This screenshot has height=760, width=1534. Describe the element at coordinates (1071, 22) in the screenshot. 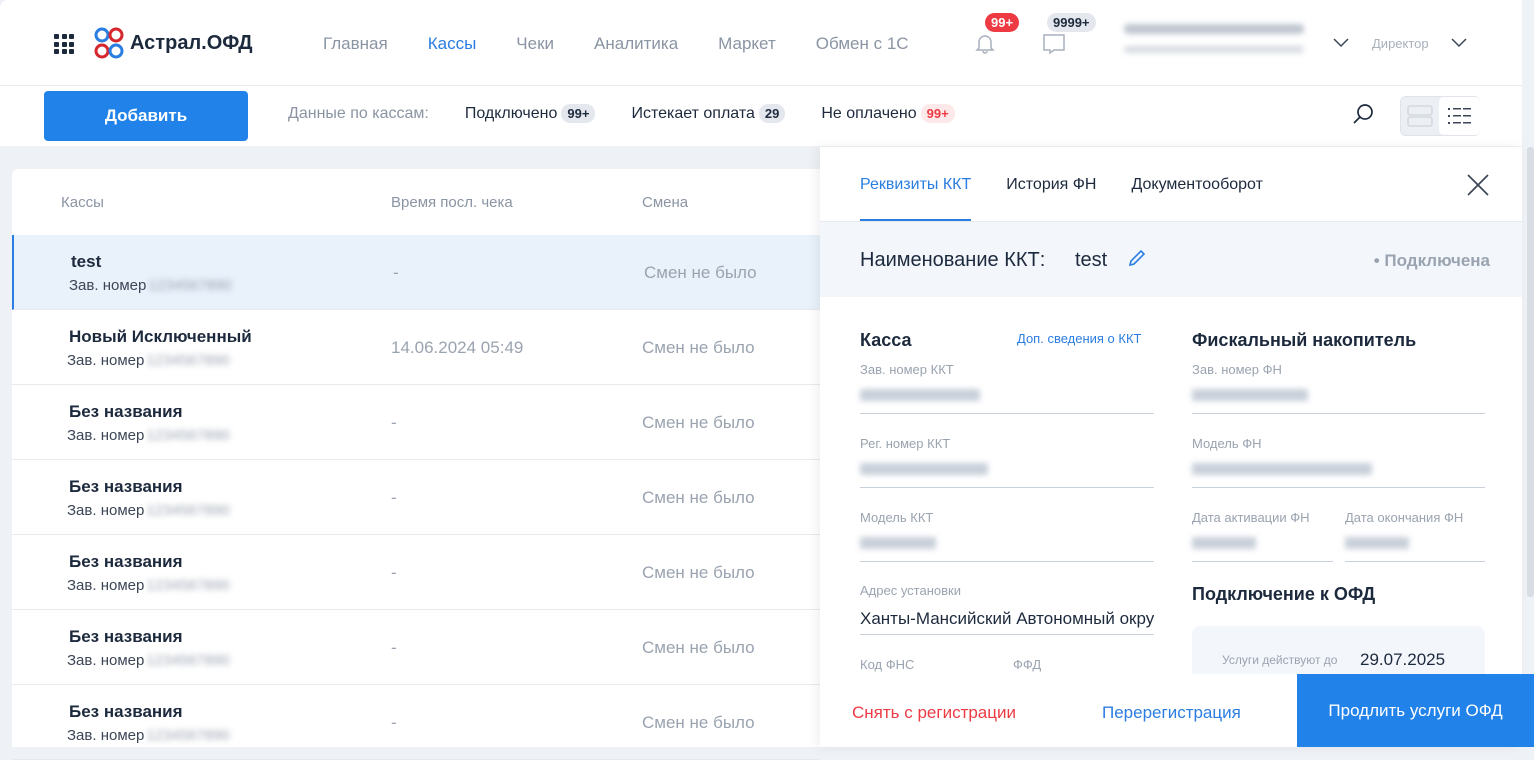

I see `messages-badge: 9999+` at that location.